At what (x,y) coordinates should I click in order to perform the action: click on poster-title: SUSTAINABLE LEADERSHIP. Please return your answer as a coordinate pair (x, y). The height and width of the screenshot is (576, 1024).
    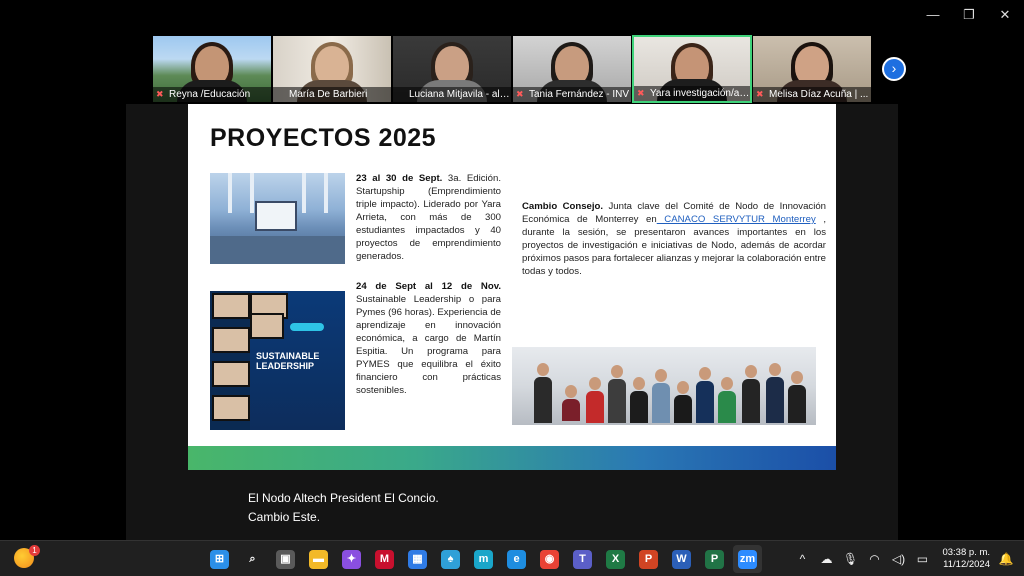
    Looking at the image, I should click on (288, 361).